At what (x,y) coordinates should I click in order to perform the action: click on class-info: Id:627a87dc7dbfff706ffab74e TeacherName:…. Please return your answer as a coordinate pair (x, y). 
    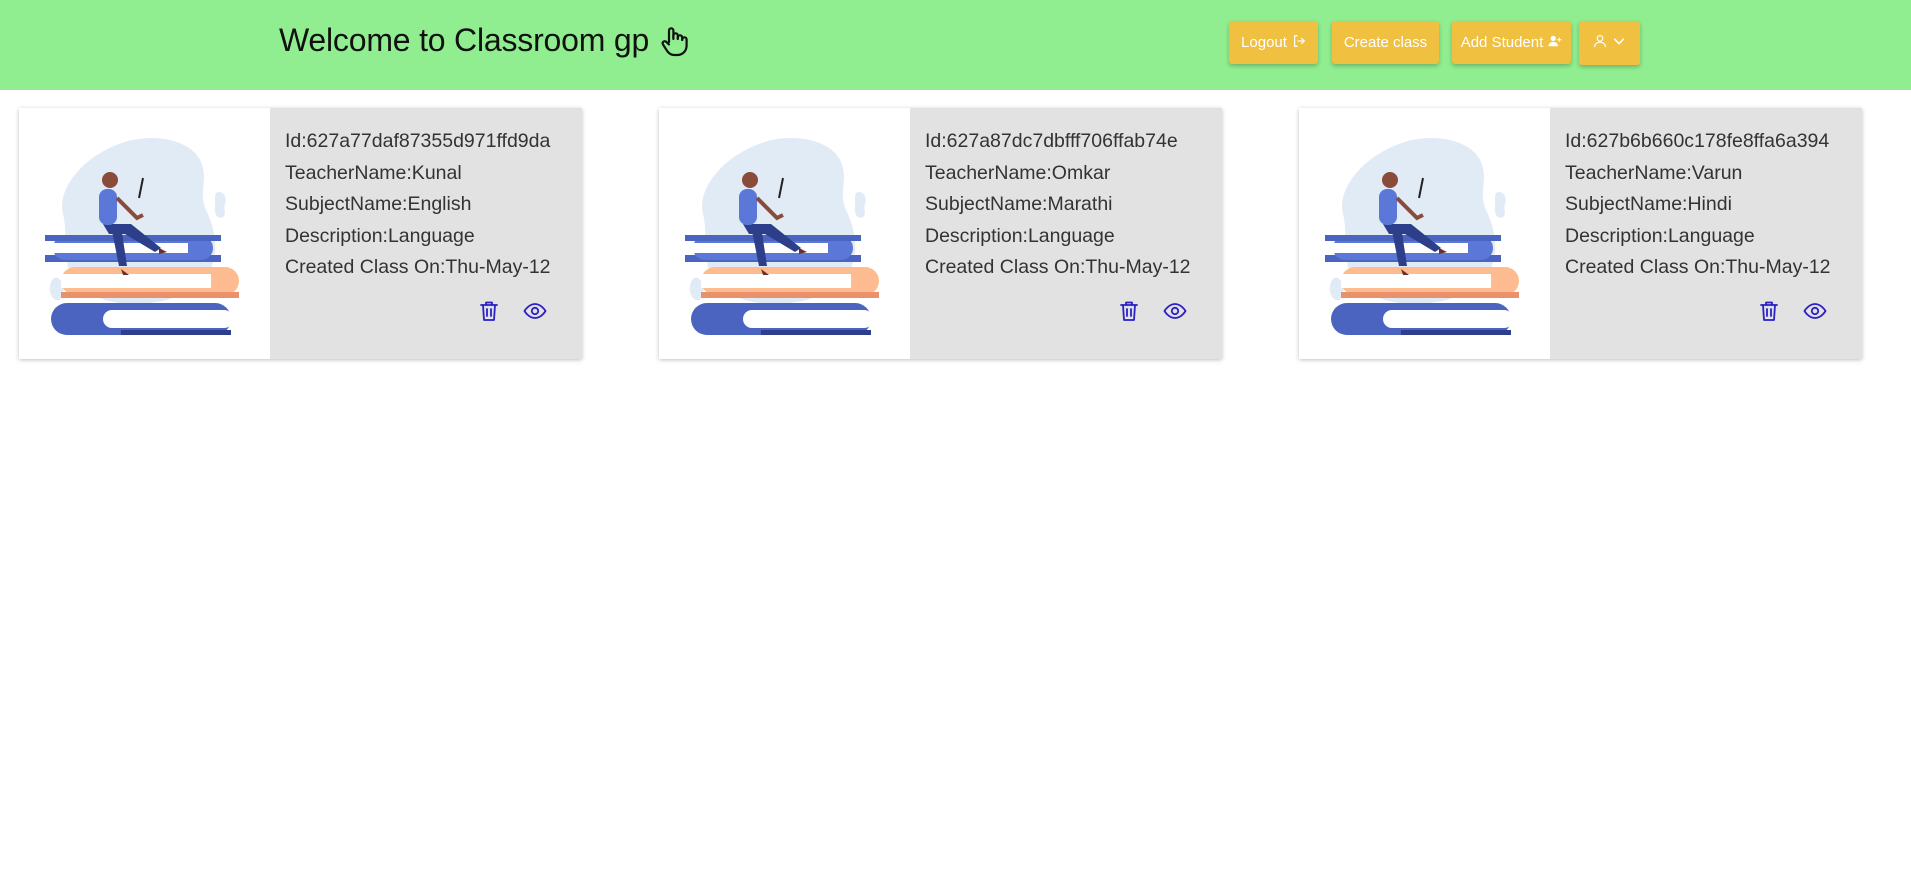
    Looking at the image, I should click on (1058, 205).